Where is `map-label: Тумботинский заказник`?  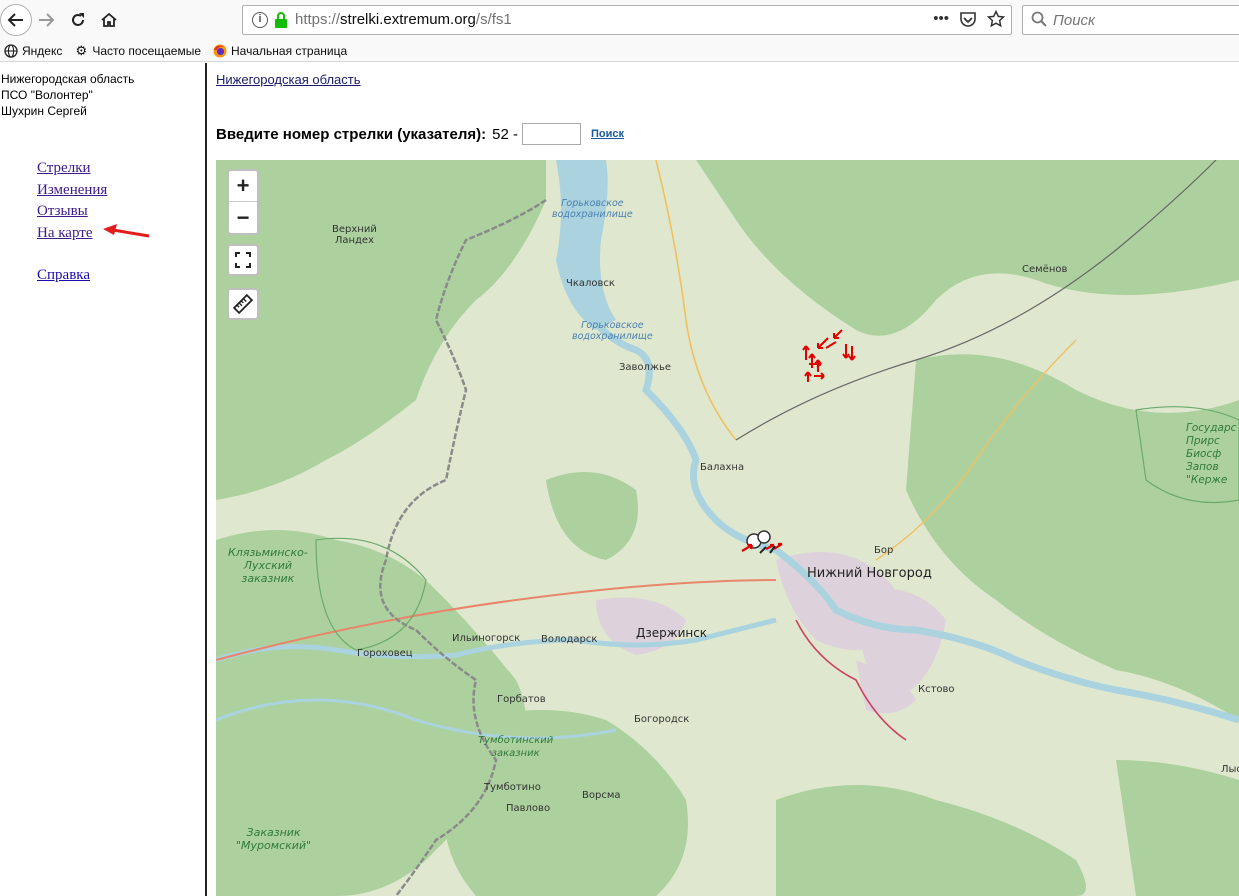
map-label: Тумботинский заказник is located at coordinates (516, 747).